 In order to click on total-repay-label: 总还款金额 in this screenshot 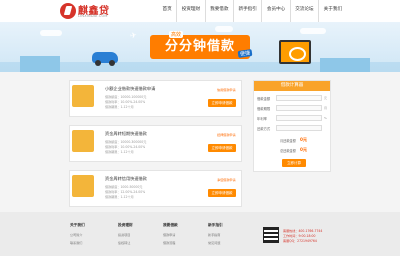, I will do `click(288, 151)`.